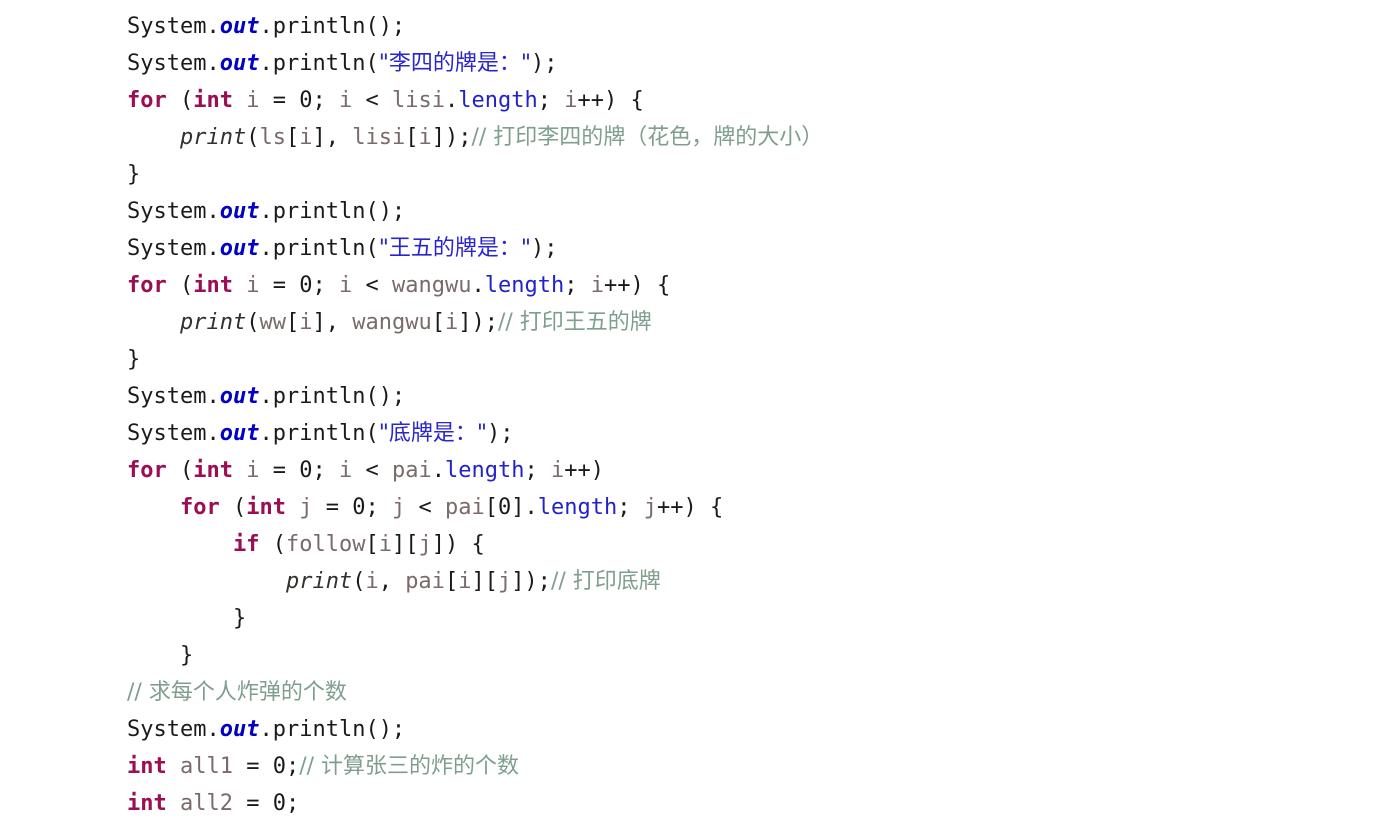  What do you see at coordinates (761, 544) in the screenshot?
I see `code-line: if (follow[i][j]) {` at bounding box center [761, 544].